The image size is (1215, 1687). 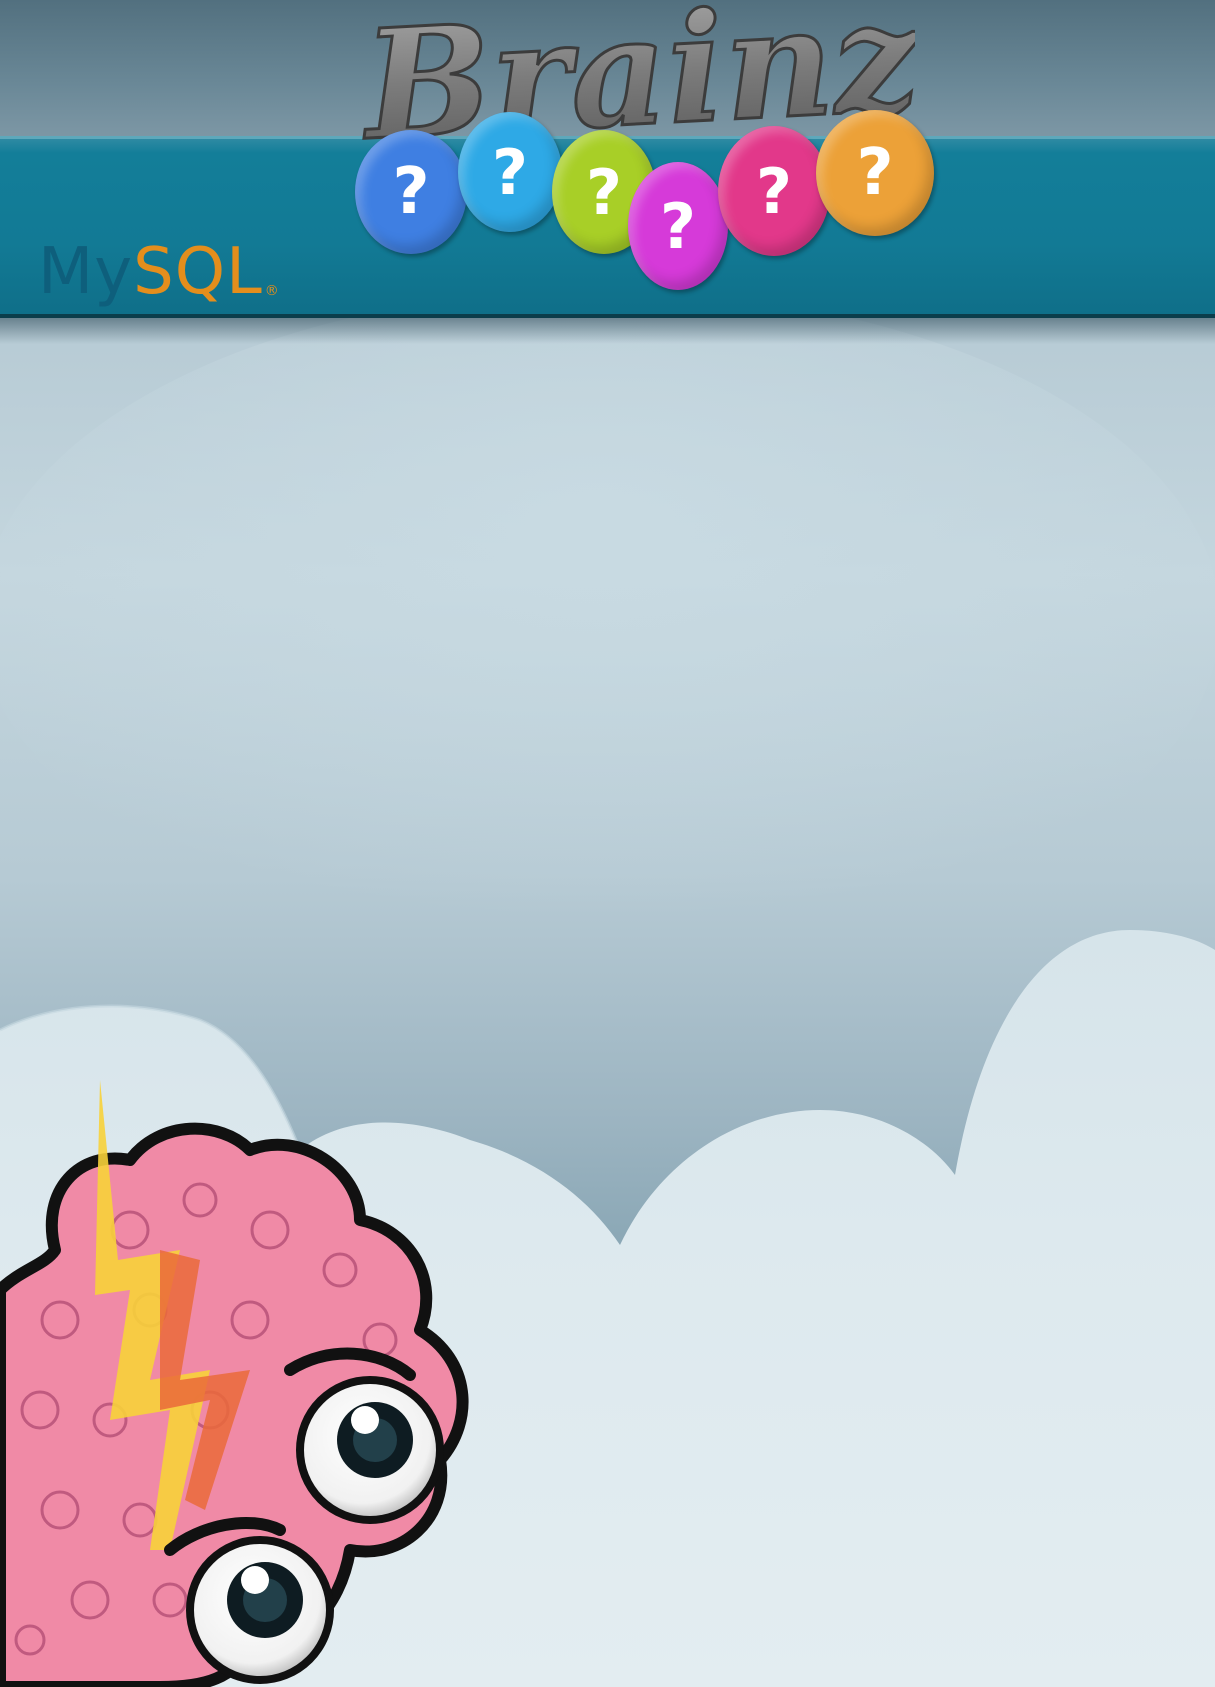 What do you see at coordinates (86, 272) in the screenshot?
I see `mysql-logo-my: My` at bounding box center [86, 272].